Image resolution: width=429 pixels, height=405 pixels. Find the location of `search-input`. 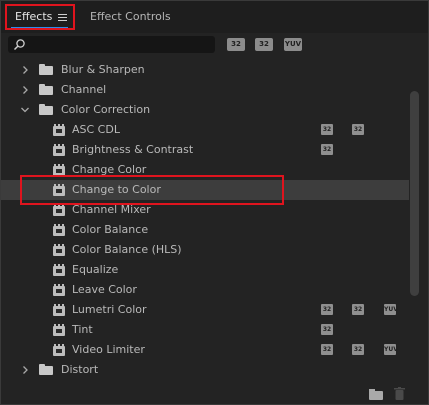

search-input is located at coordinates (120, 44).